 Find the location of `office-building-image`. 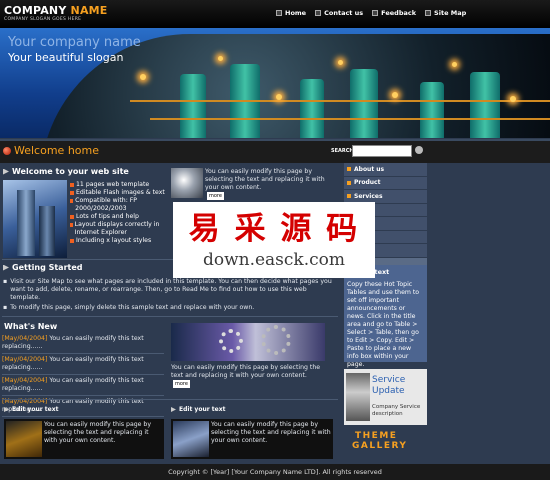

office-building-image is located at coordinates (35, 219).